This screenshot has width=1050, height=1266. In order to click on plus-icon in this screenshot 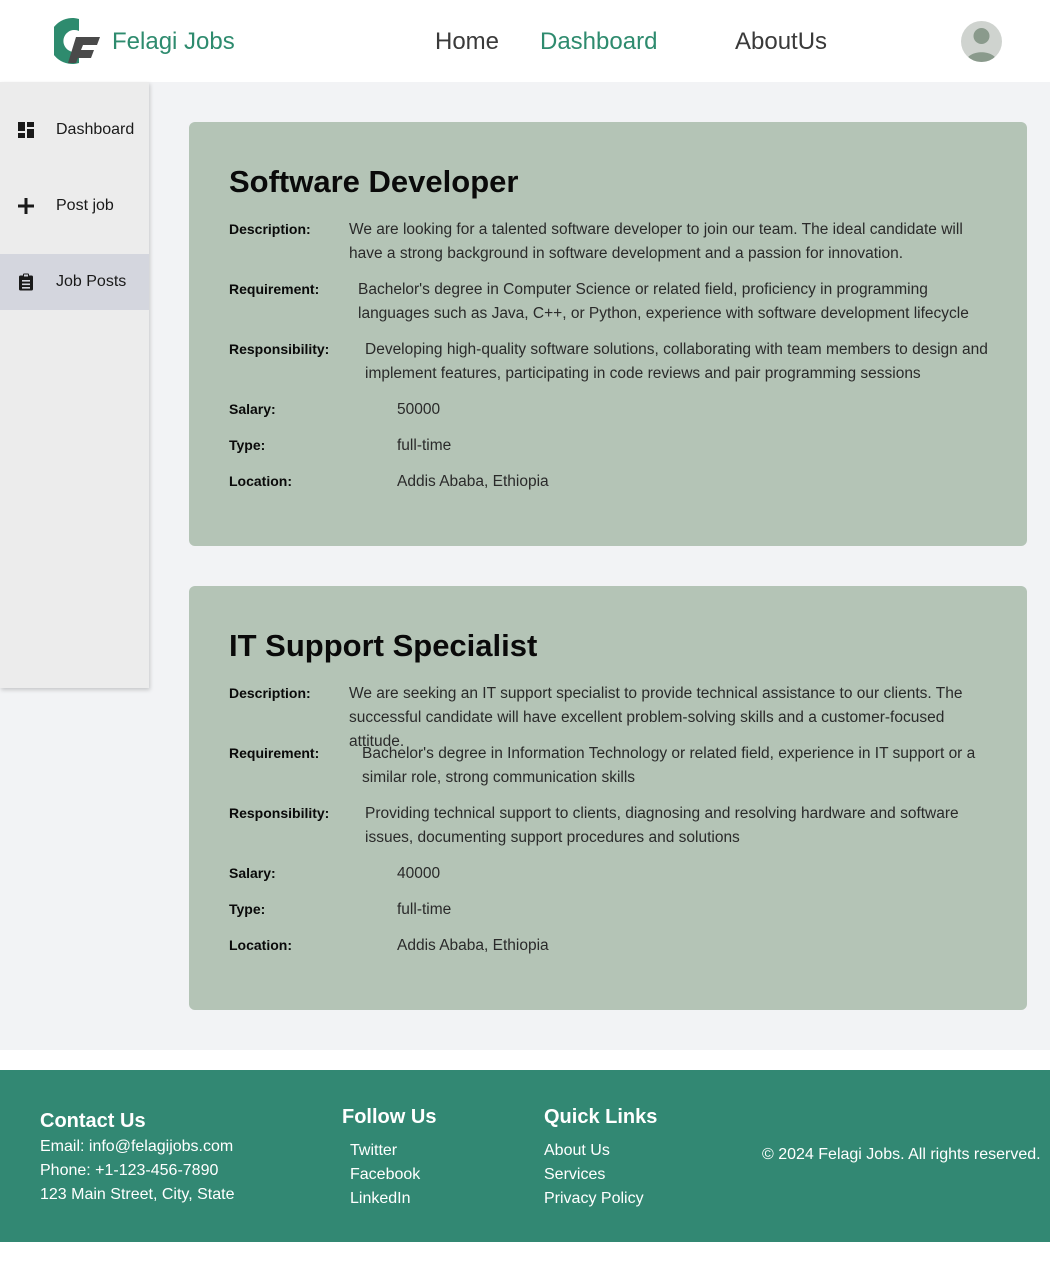, I will do `click(26, 206)`.